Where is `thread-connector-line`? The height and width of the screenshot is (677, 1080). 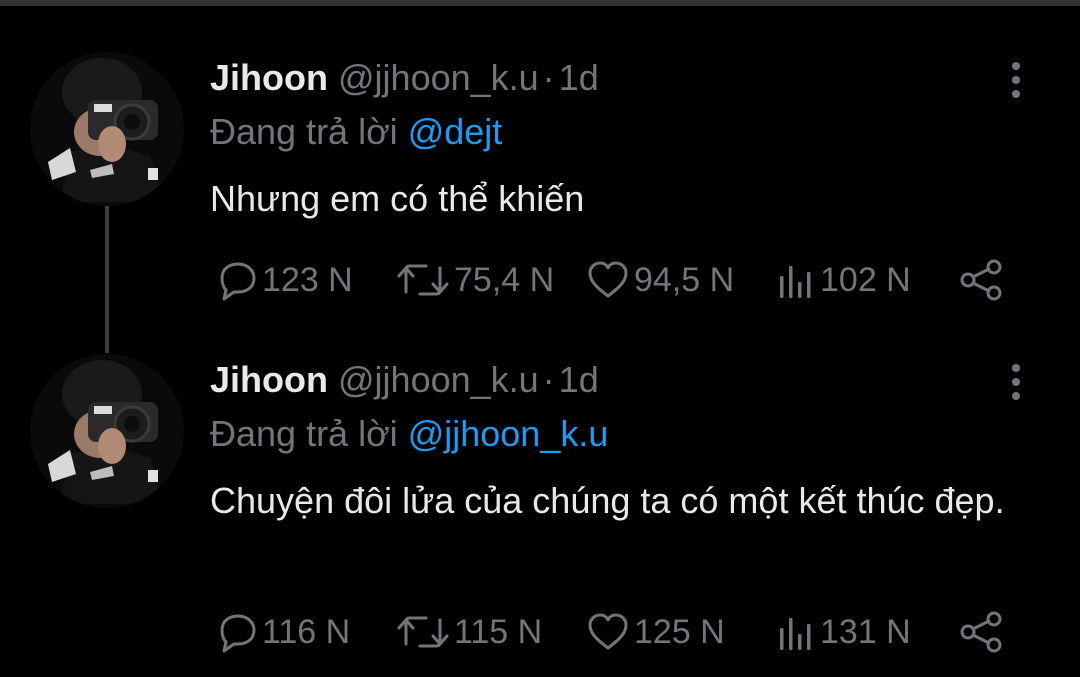
thread-connector-line is located at coordinates (107, 279).